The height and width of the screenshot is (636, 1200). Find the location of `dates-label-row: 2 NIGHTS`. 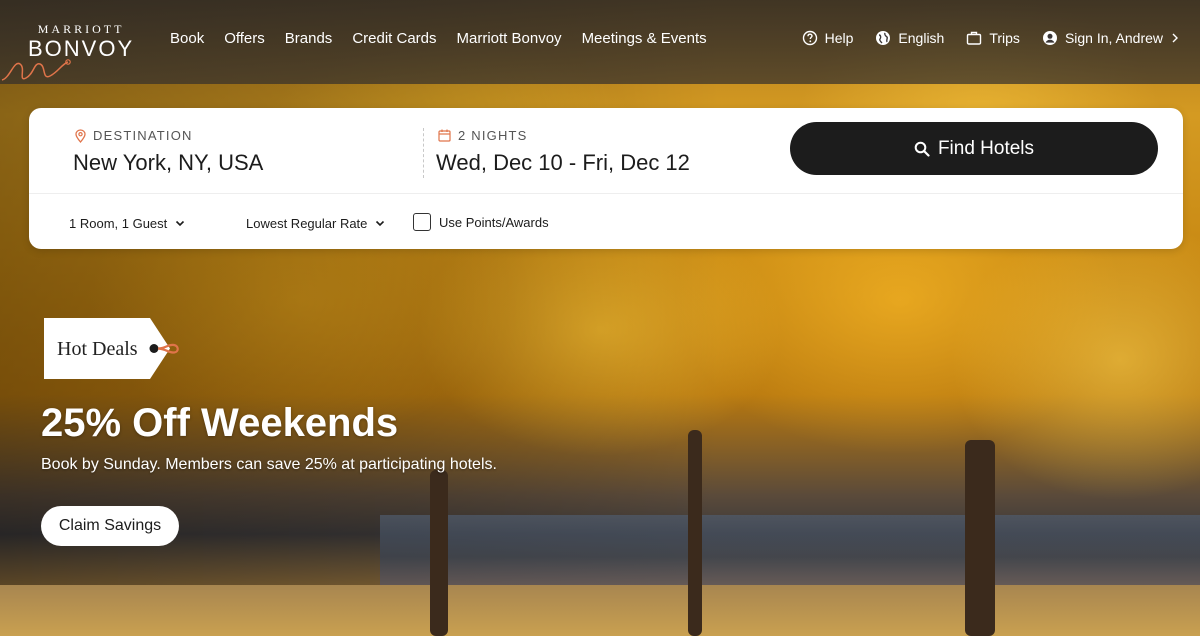

dates-label-row: 2 NIGHTS is located at coordinates (483, 135).